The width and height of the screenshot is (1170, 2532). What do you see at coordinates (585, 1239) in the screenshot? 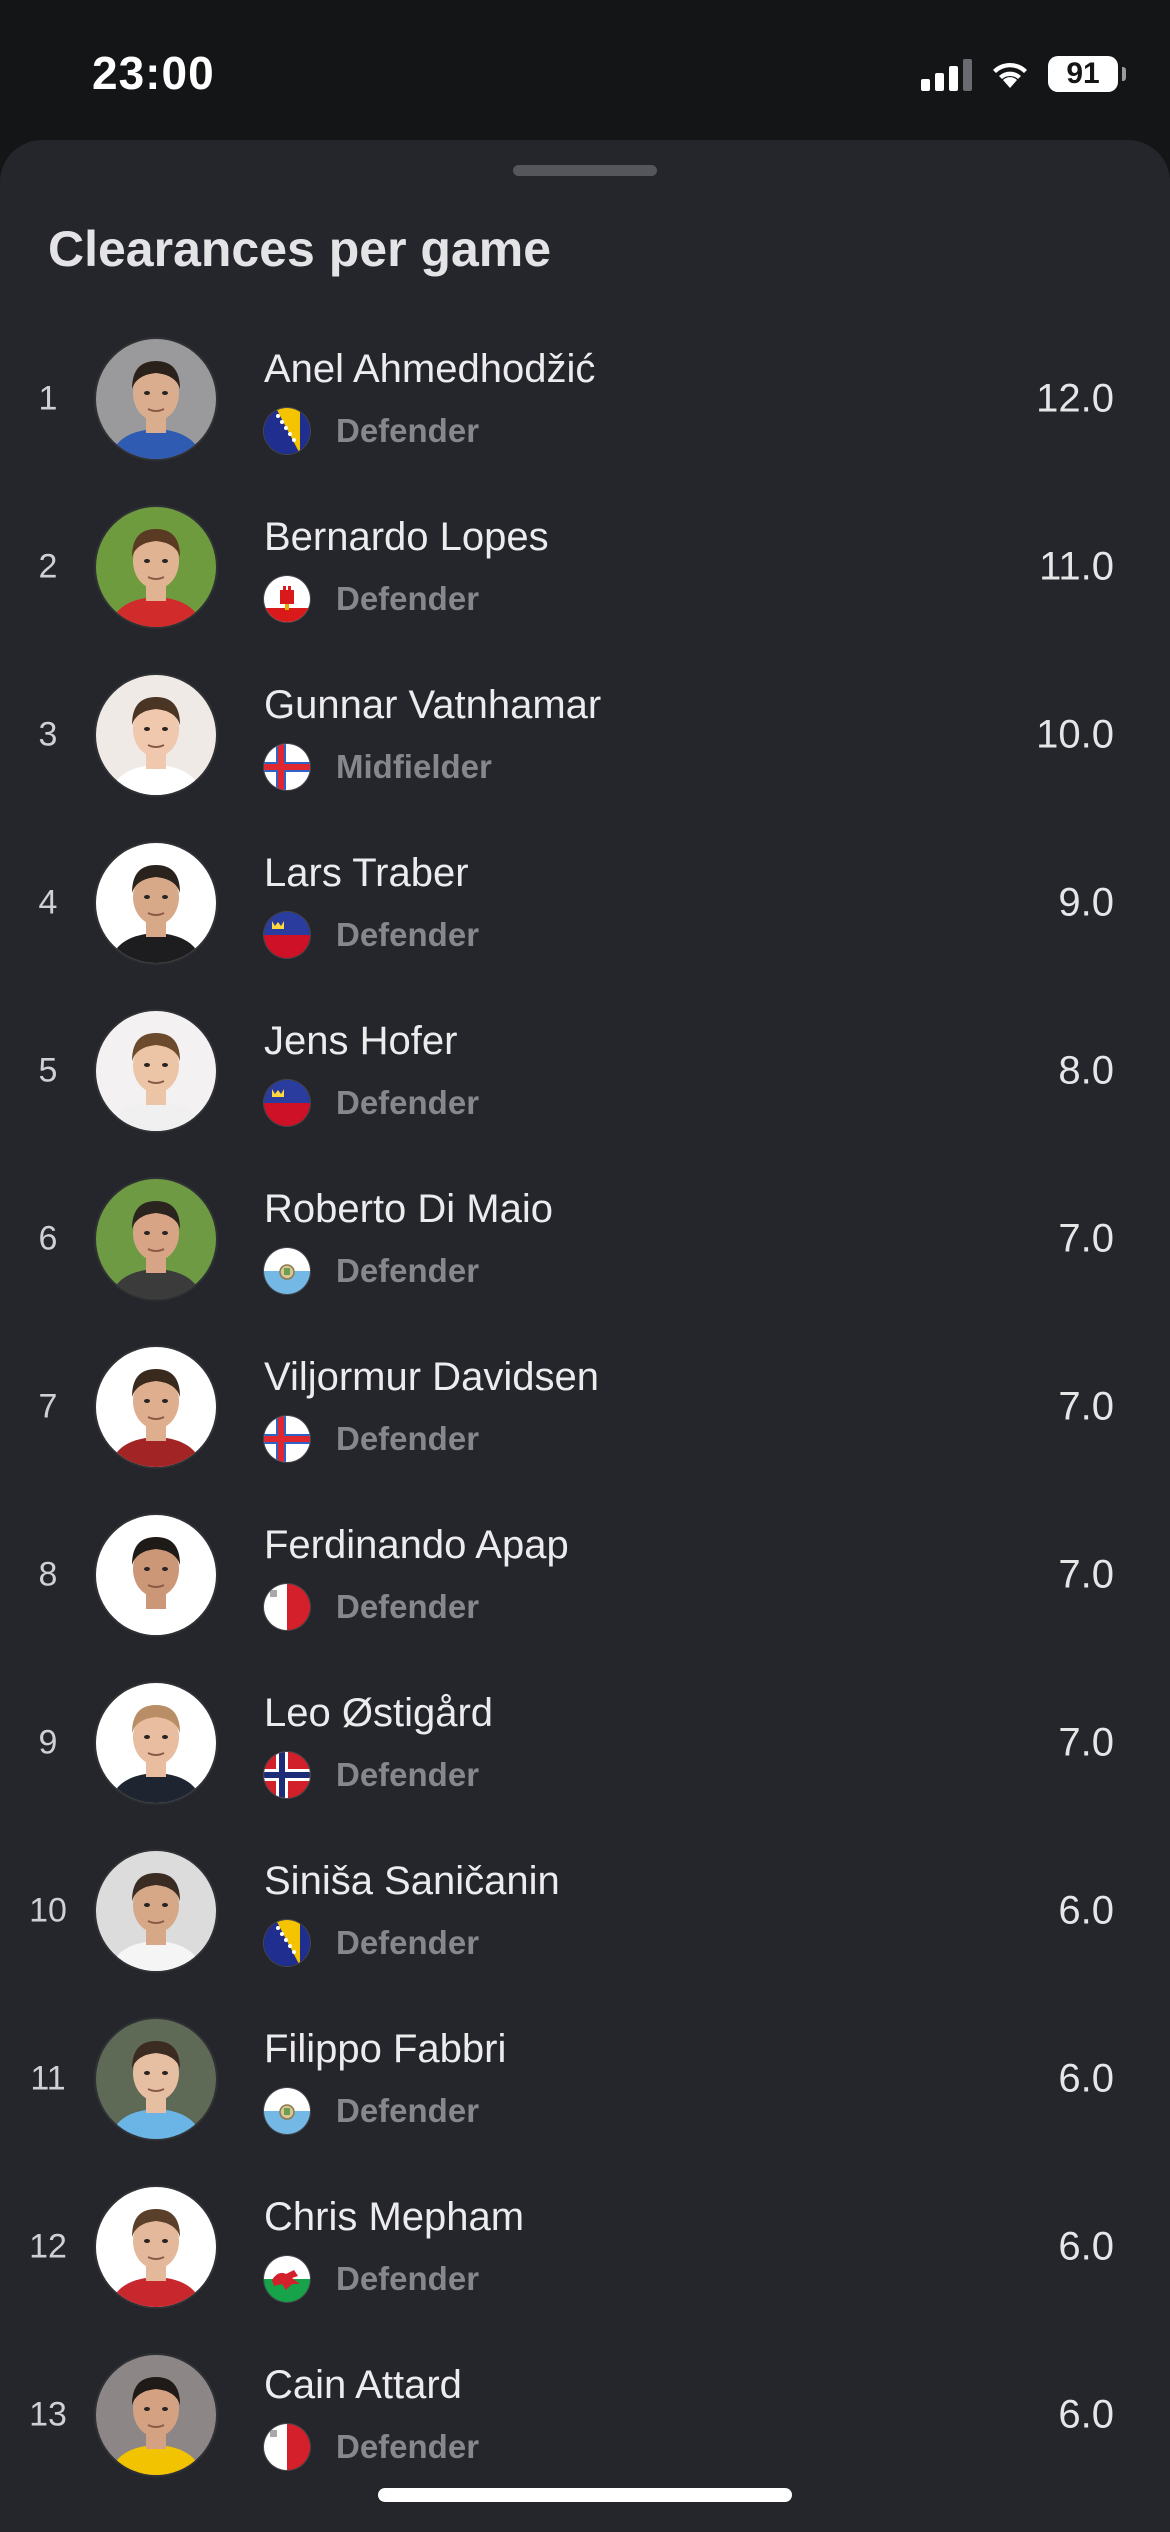
I see `player-row: 6 Roberto Di Maio Defender 7.0` at bounding box center [585, 1239].